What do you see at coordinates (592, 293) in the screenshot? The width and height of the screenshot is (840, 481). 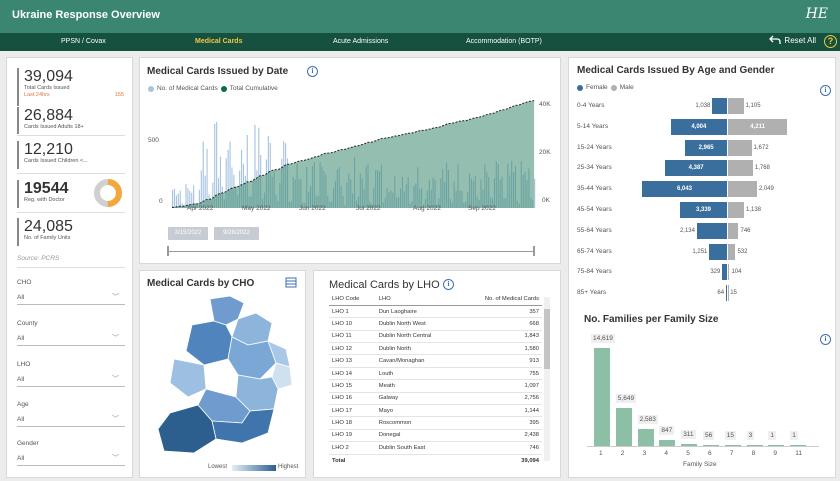 I see `age-category-label: 85+ Years` at bounding box center [592, 293].